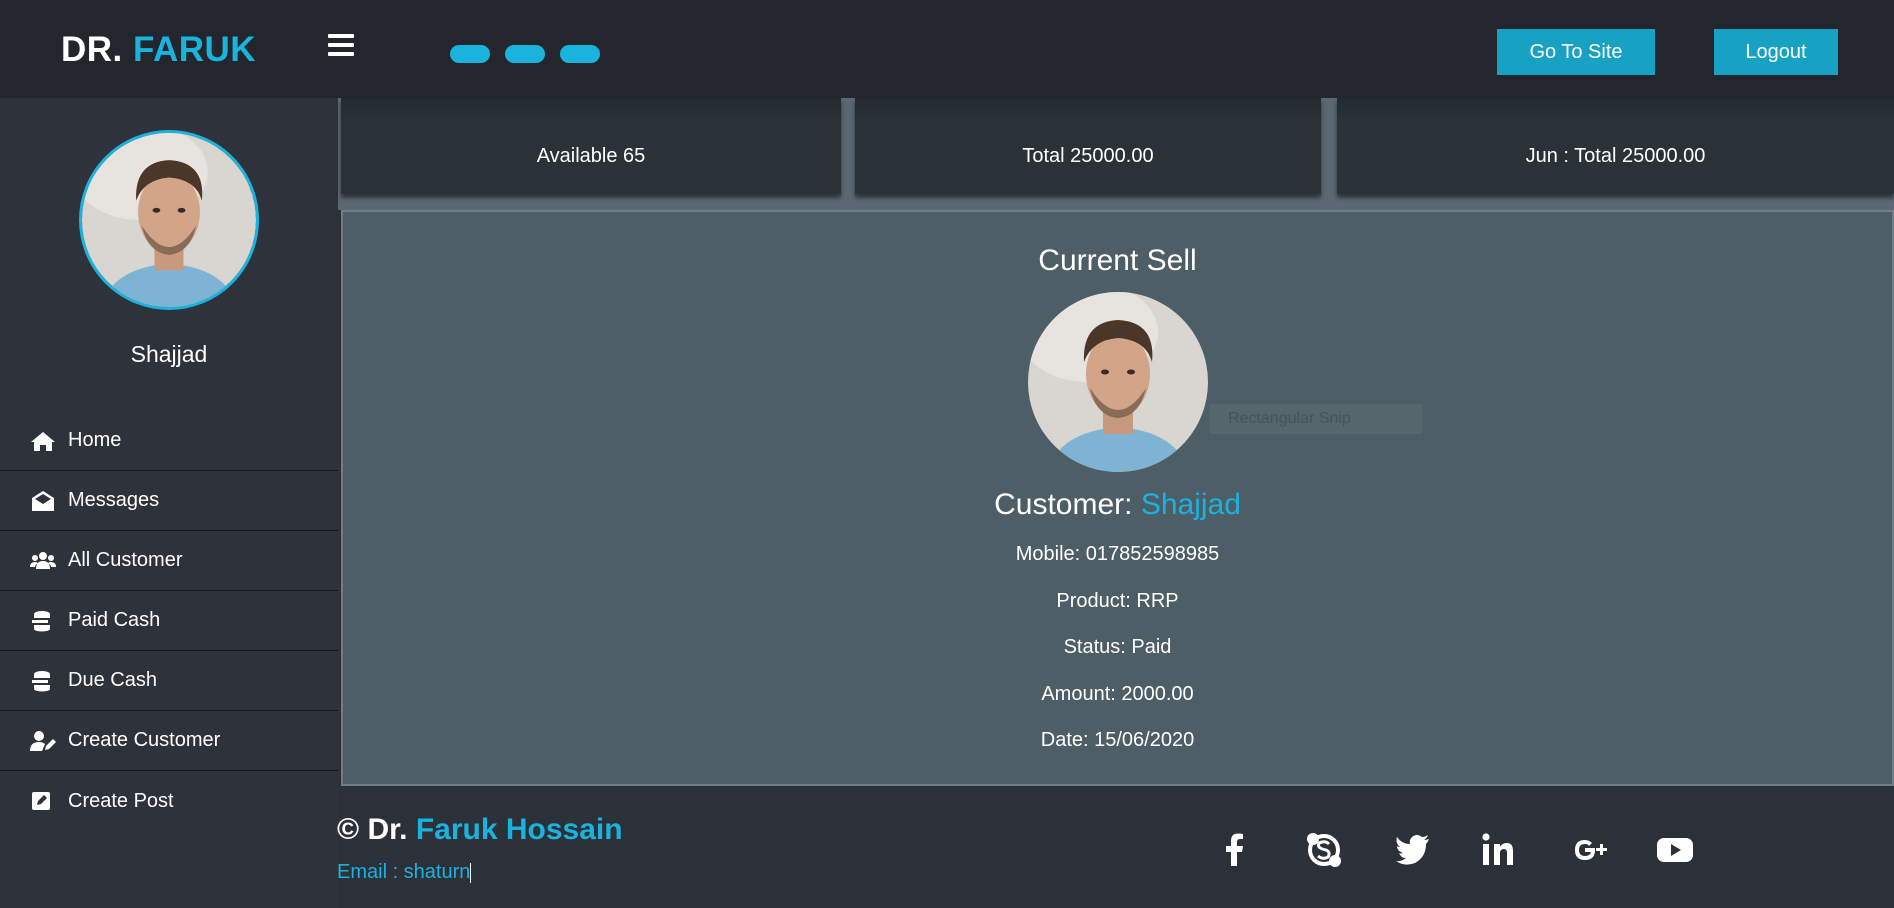  Describe the element at coordinates (1615, 155) in the screenshot. I see `stat-label: Jun : Total 25000.00` at that location.